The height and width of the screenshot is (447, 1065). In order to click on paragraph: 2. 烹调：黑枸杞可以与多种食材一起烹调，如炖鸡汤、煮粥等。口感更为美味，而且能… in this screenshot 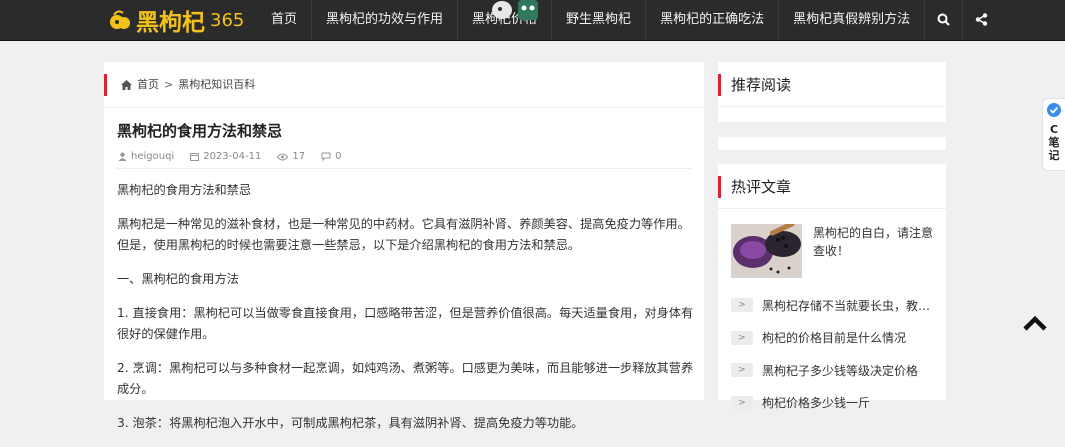, I will do `click(405, 378)`.